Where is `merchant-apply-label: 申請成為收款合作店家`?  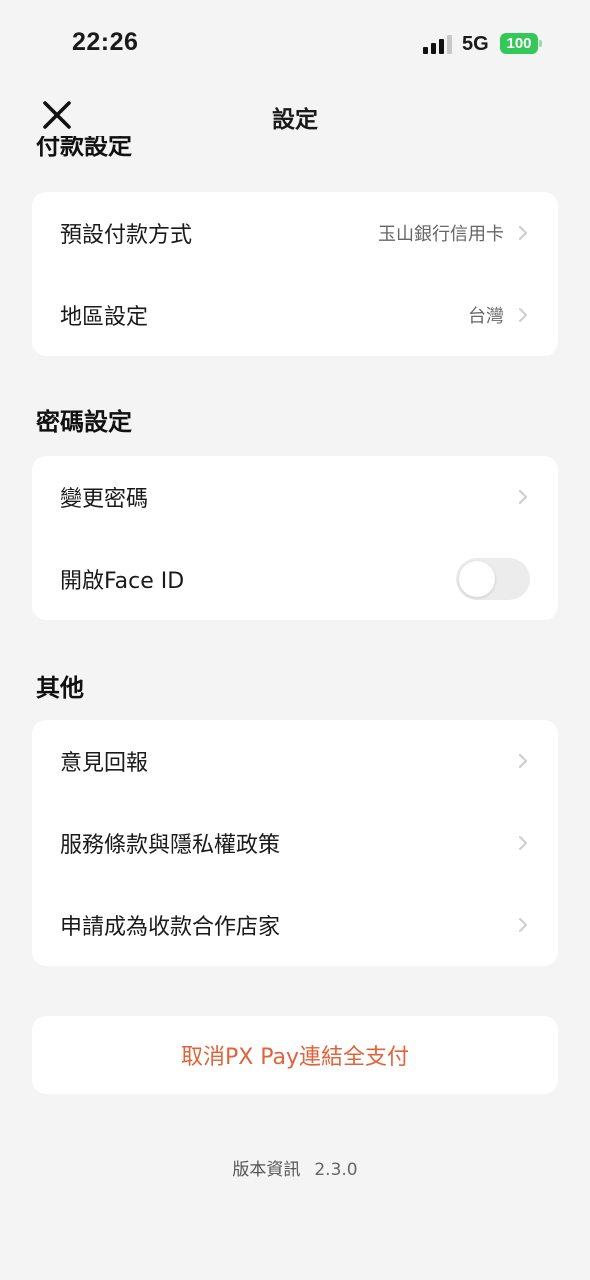
merchant-apply-label: 申請成為收款合作店家 is located at coordinates (170, 927).